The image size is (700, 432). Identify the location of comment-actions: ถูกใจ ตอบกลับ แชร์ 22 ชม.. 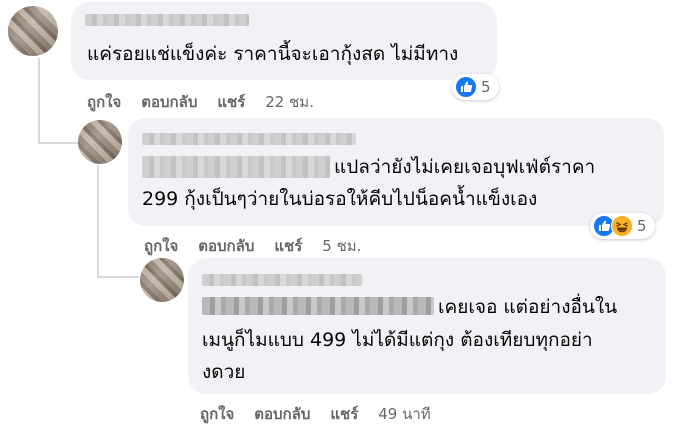
(200, 102).